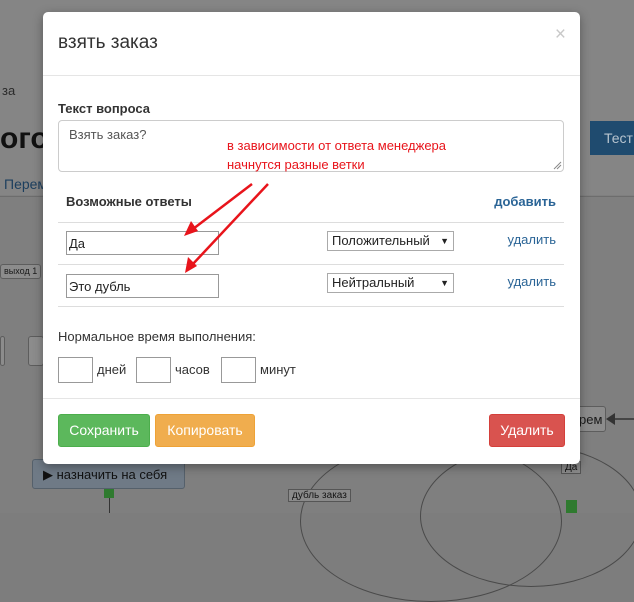 The height and width of the screenshot is (602, 634). Describe the element at coordinates (525, 201) in the screenshot. I see `add-answer-link: добавить` at that location.